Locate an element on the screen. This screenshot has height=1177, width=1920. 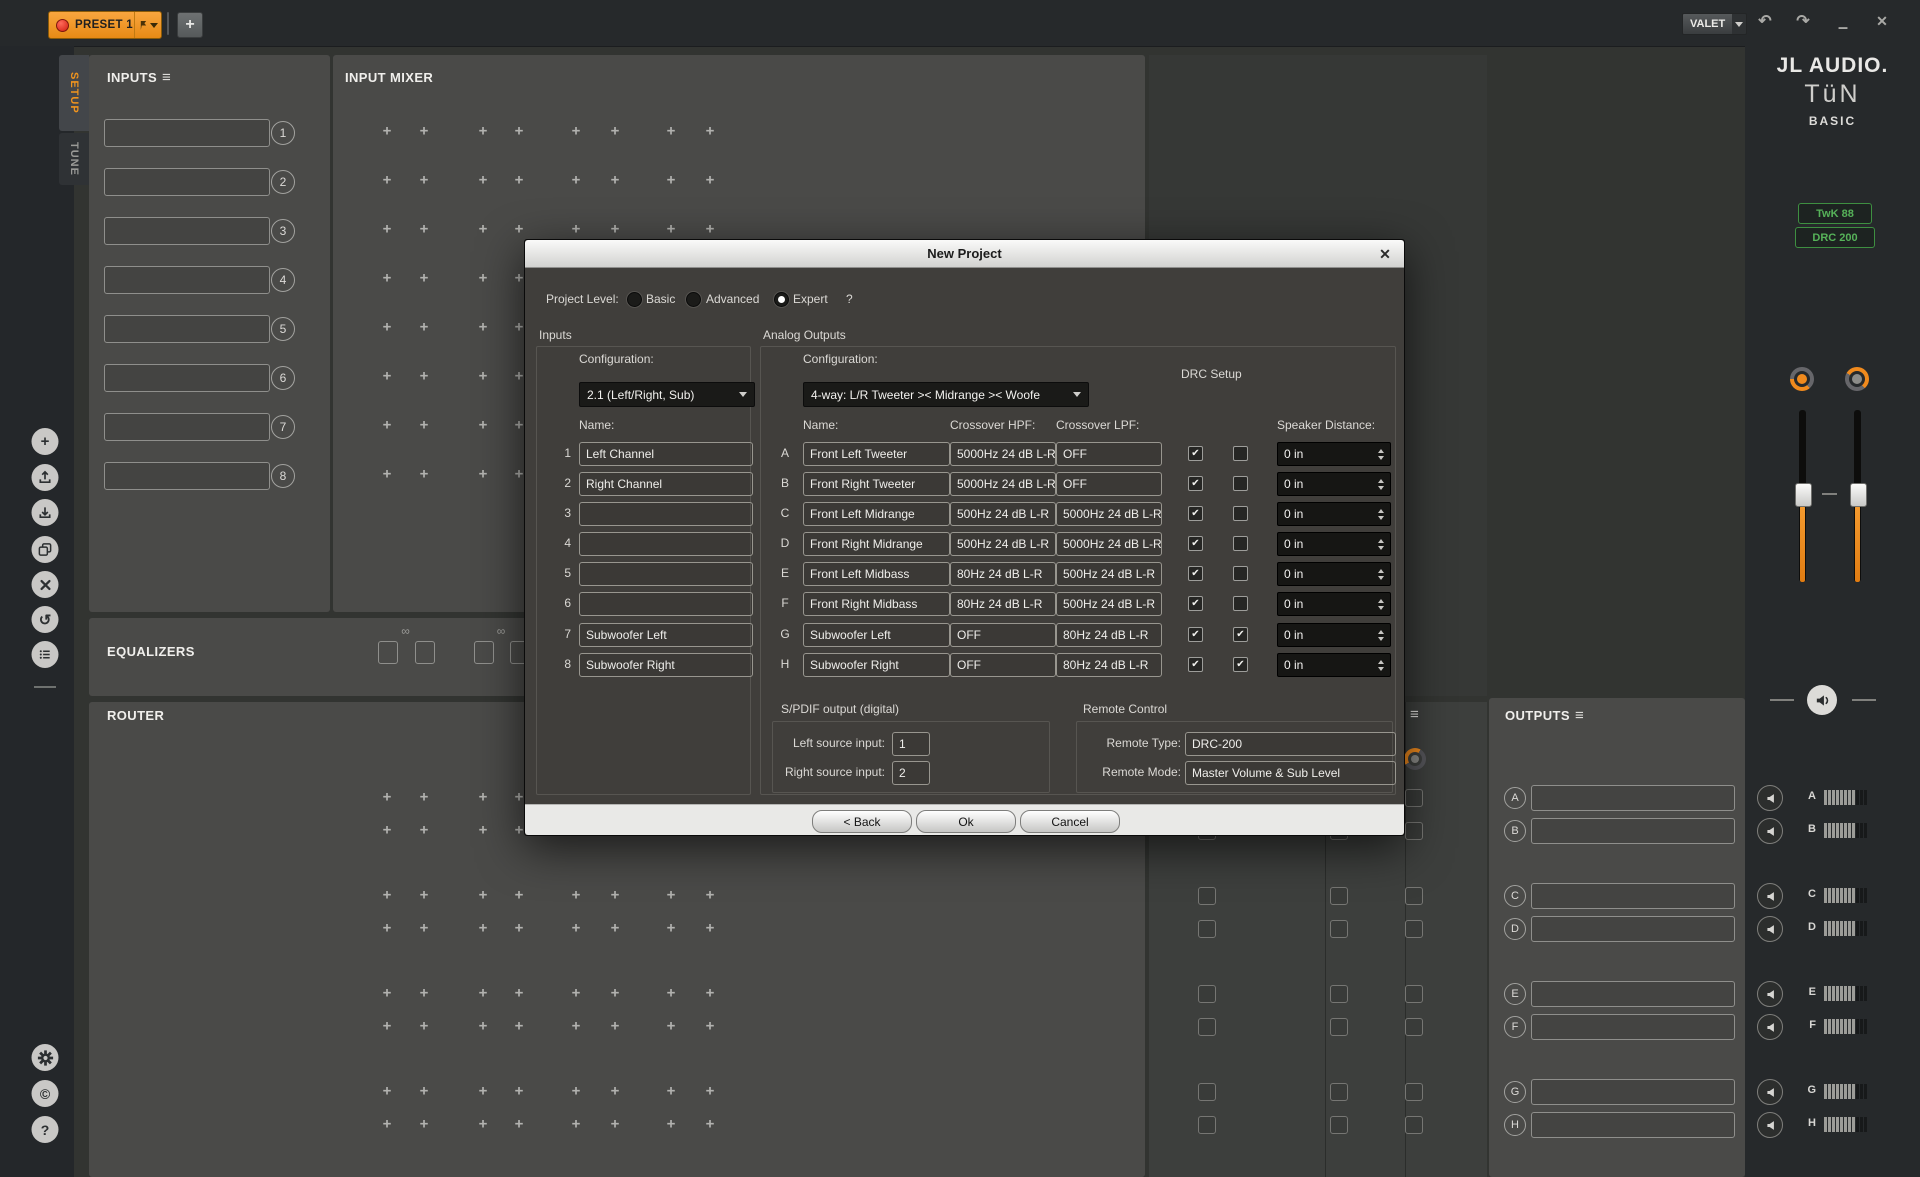
outputs-config-dropdown: 4-way: L/R Tweeter >< Midrange >< Woofe is located at coordinates (946, 394).